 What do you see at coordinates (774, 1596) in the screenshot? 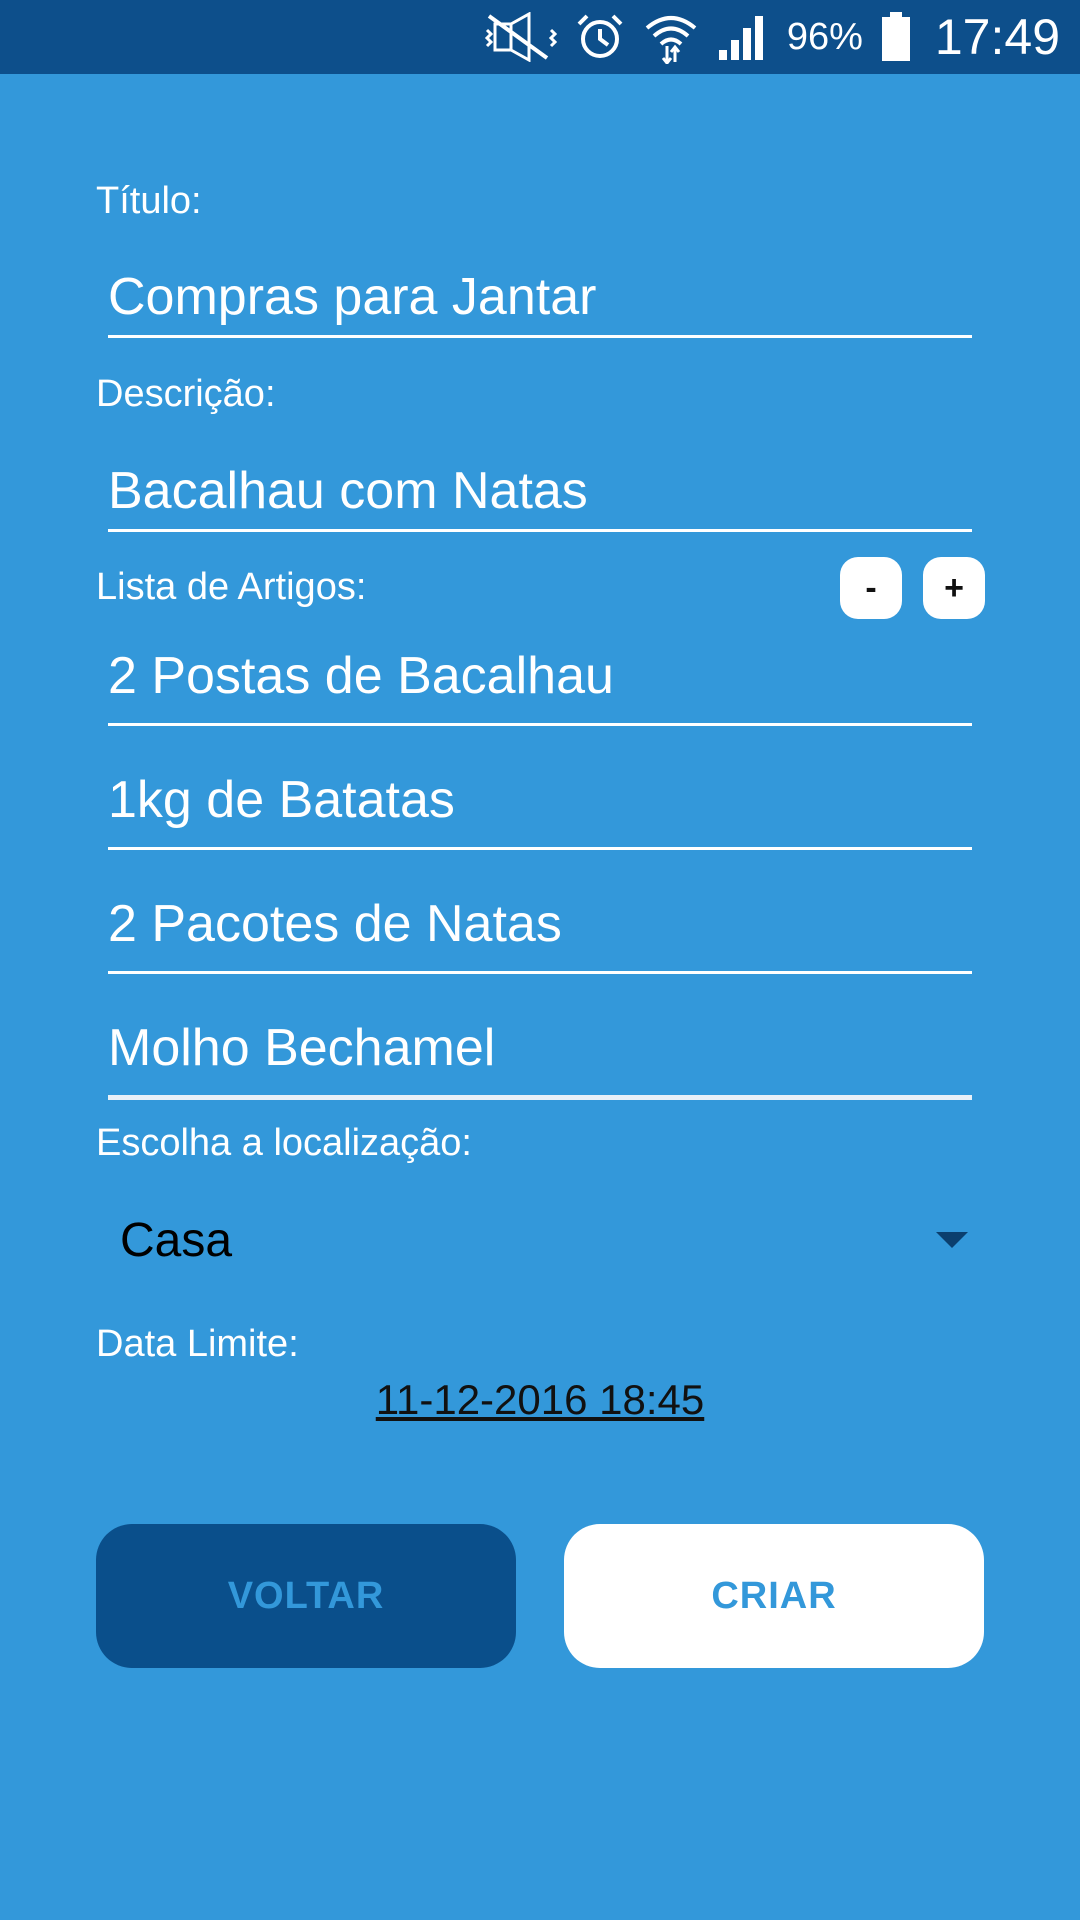
I see `create-button: CRIAR` at bounding box center [774, 1596].